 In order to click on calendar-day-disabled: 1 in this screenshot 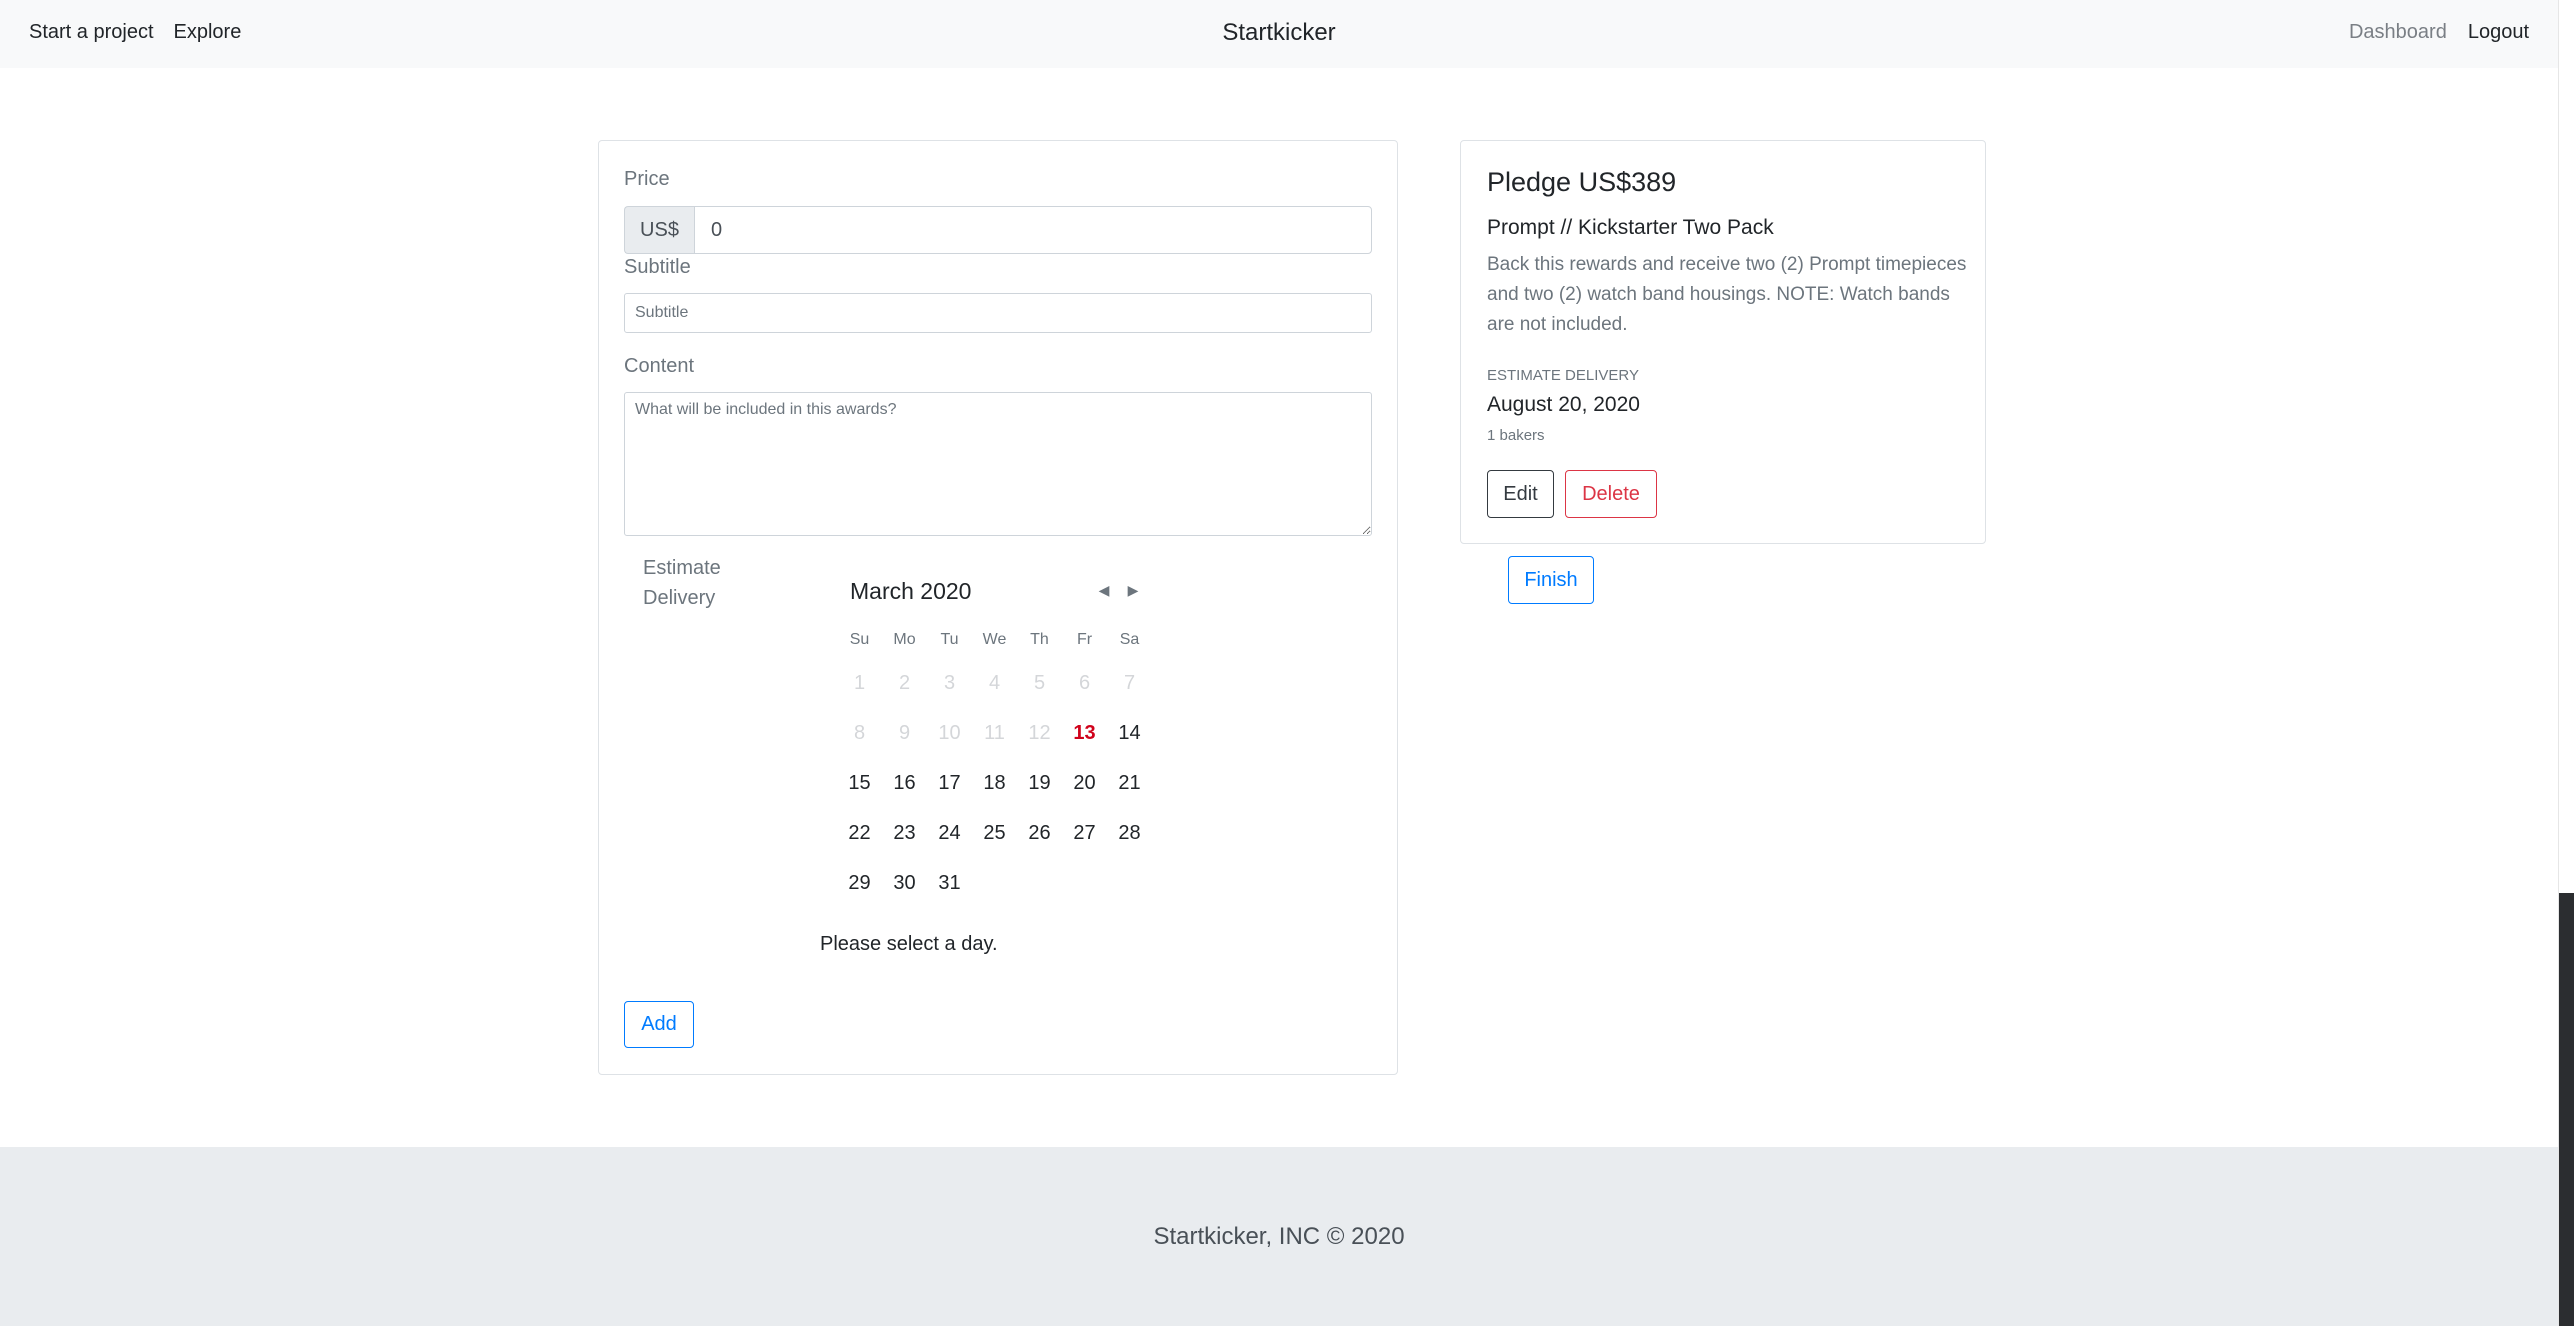, I will do `click(859, 682)`.